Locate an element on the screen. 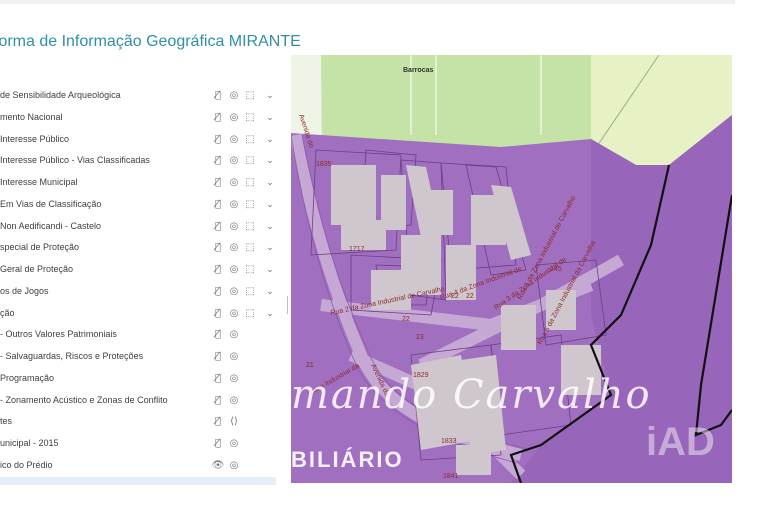  layer-label: Em Vias de Classificação is located at coordinates (51, 203).